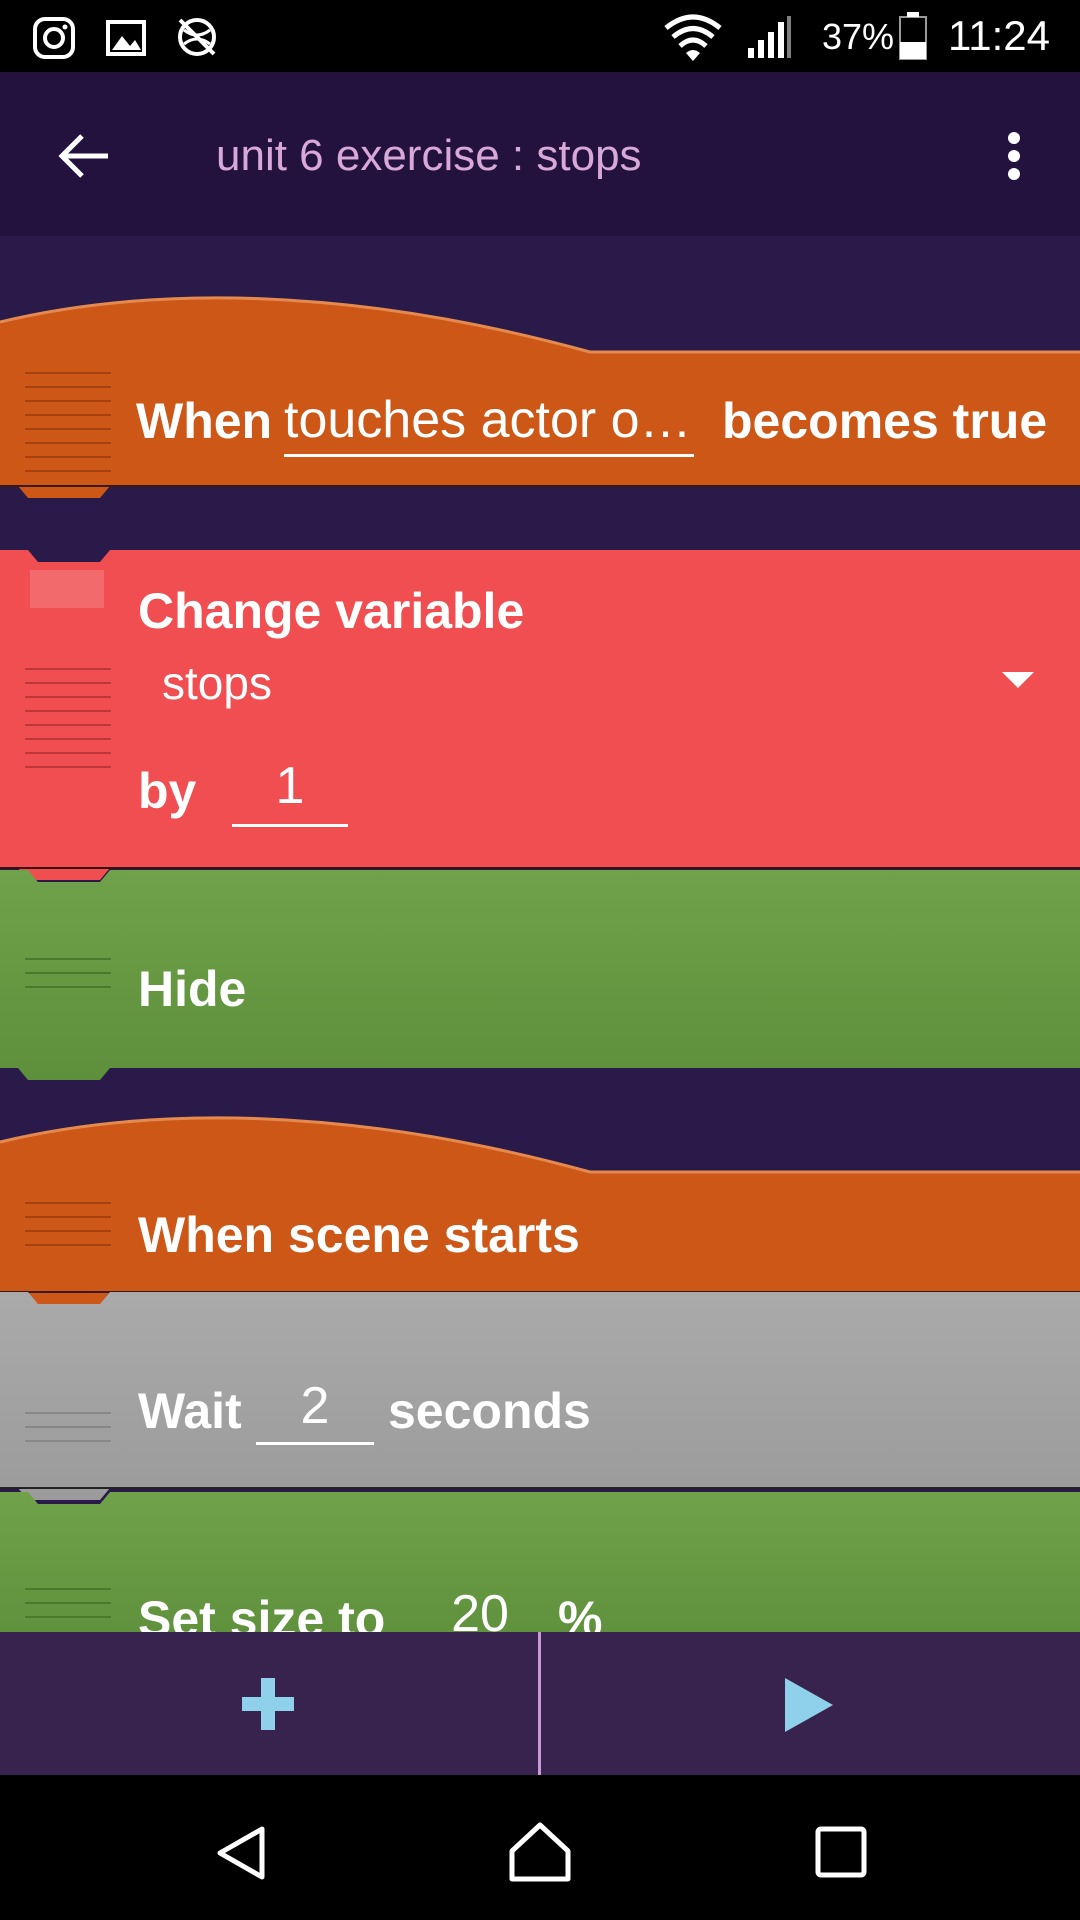 This screenshot has width=1080, height=1920. What do you see at coordinates (540, 1852) in the screenshot?
I see `nav-home-icon` at bounding box center [540, 1852].